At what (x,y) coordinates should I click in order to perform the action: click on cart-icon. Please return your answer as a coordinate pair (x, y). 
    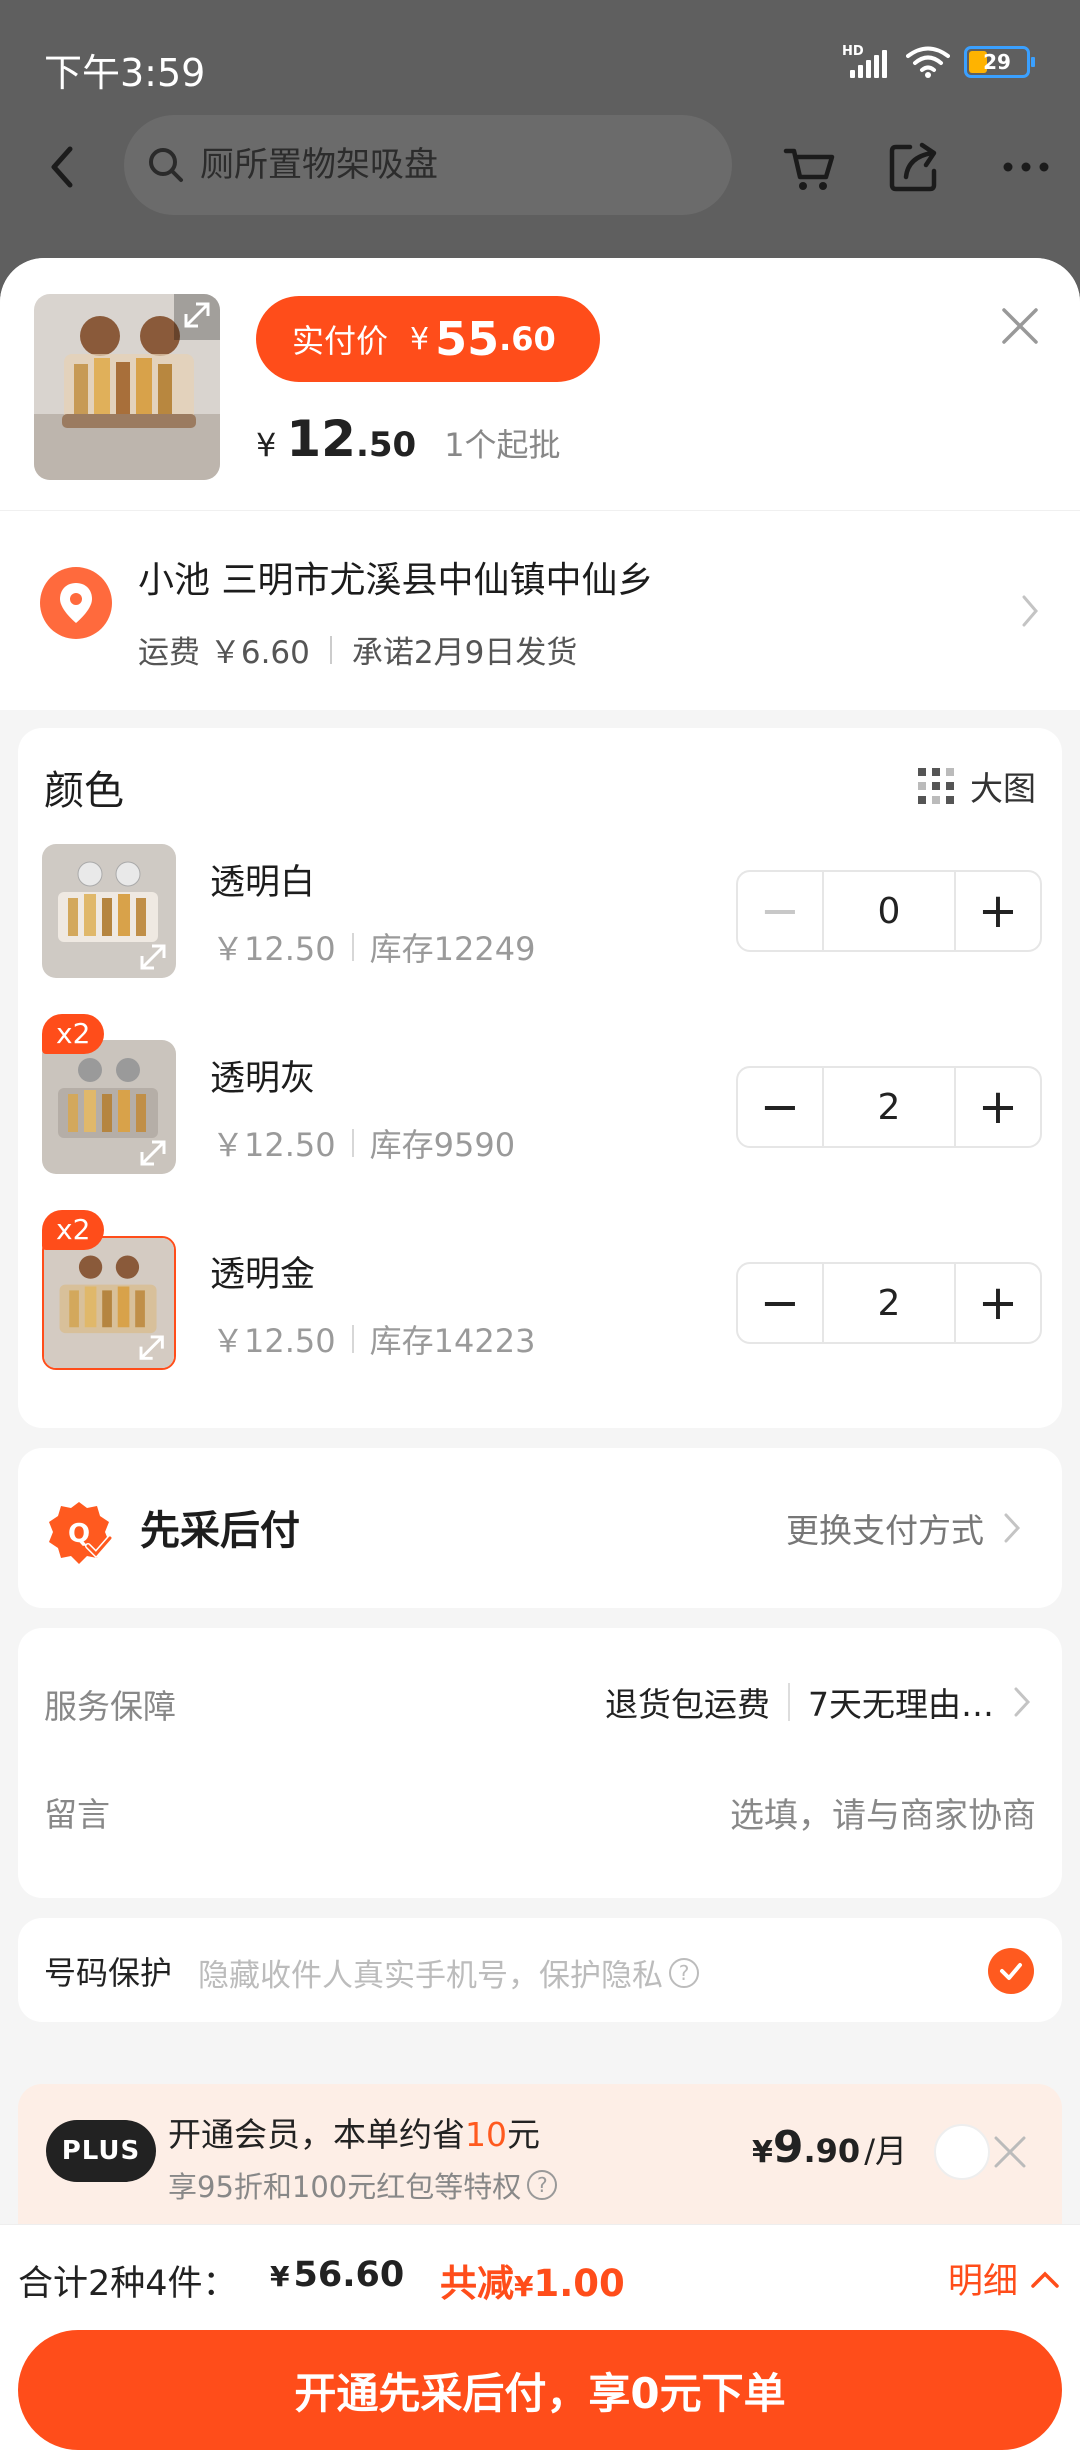
    Looking at the image, I should click on (810, 167).